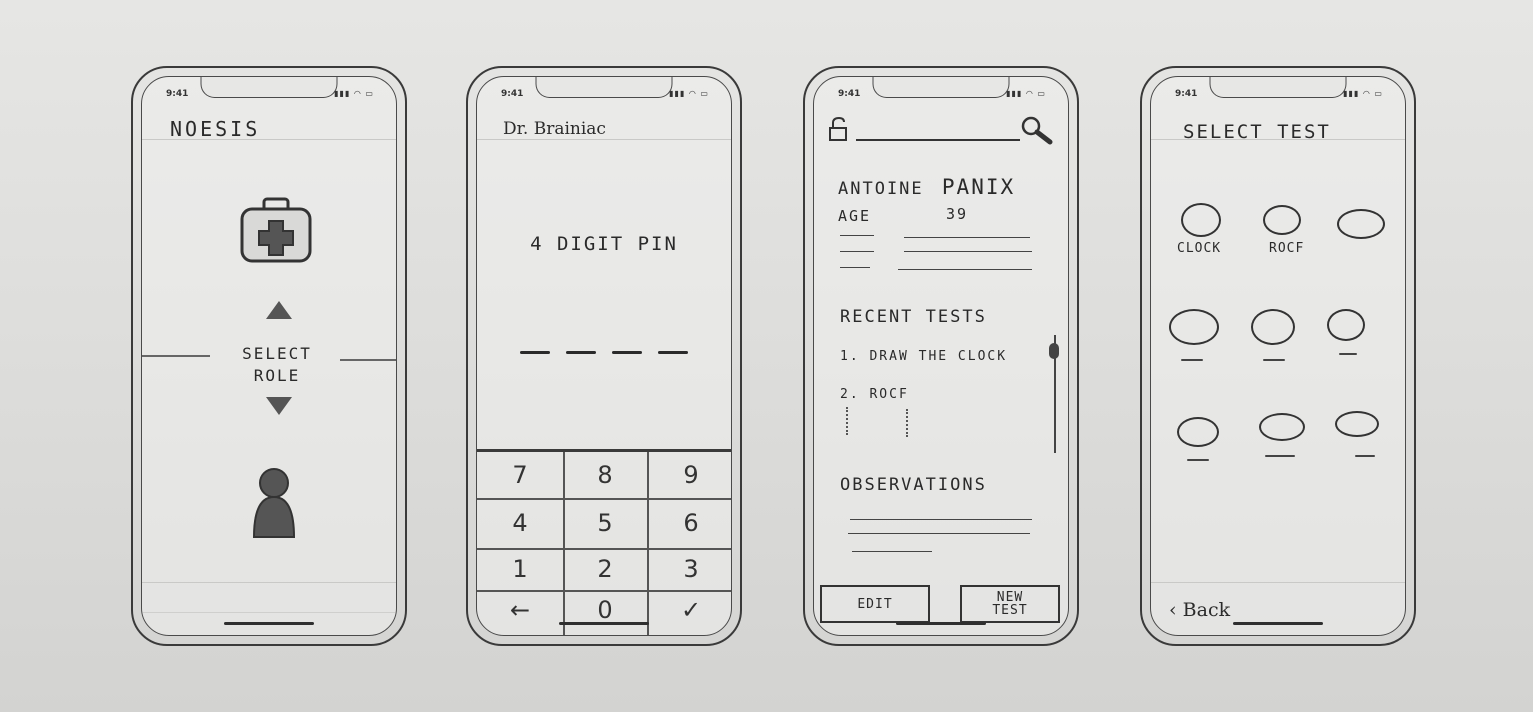 Image resolution: width=1533 pixels, height=712 pixels. I want to click on role-picker-line-right, so click(368, 360).